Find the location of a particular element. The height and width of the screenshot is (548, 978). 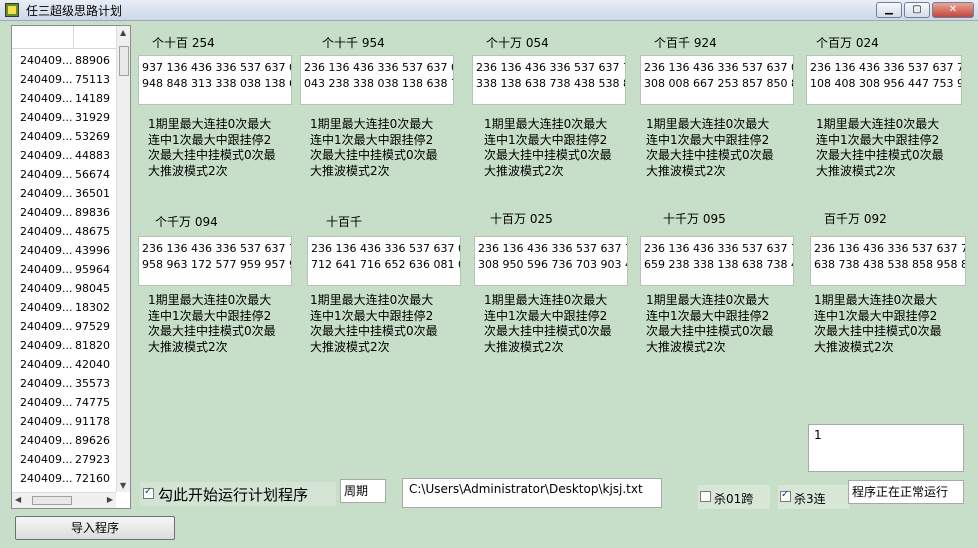

plan-title: 个百千 924 is located at coordinates (685, 43).